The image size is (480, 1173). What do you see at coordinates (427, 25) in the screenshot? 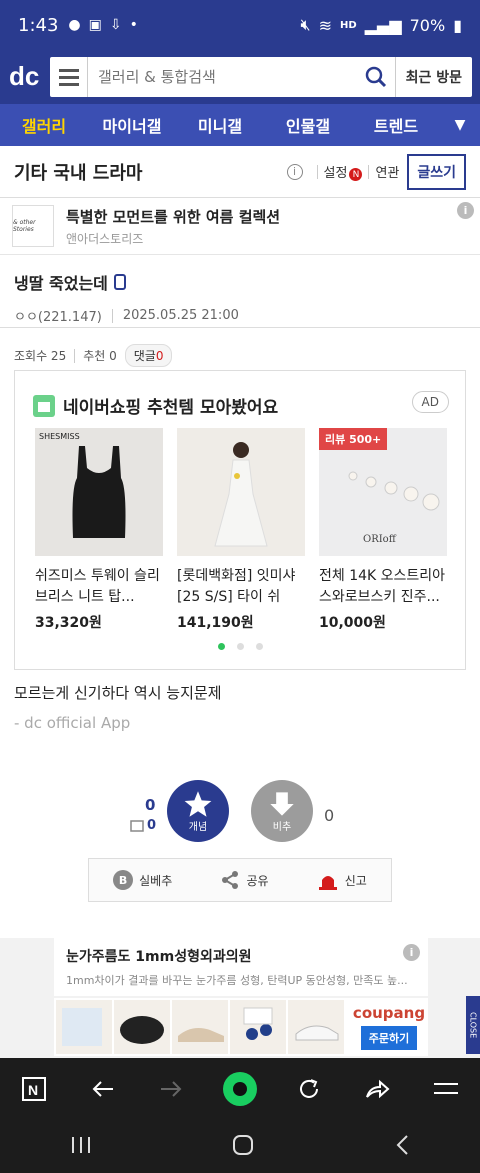
I see `battery-text: 70%` at bounding box center [427, 25].